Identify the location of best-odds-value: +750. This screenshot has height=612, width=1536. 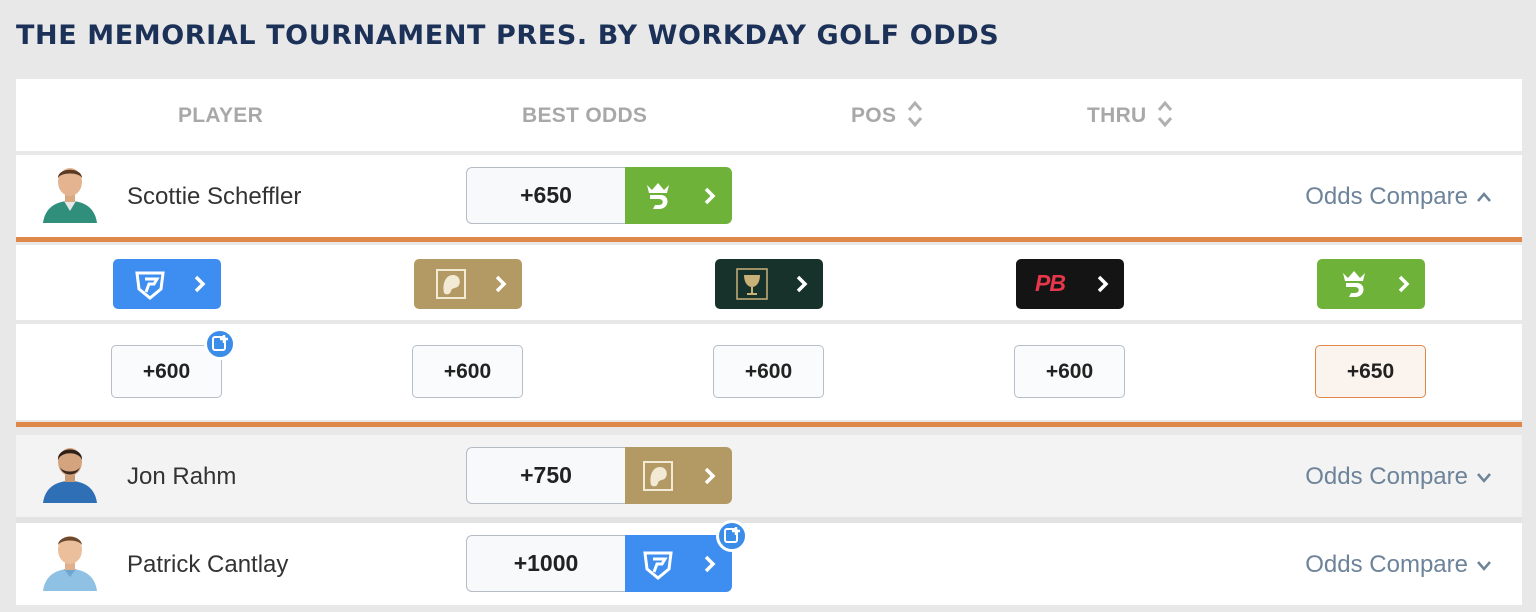
(545, 475).